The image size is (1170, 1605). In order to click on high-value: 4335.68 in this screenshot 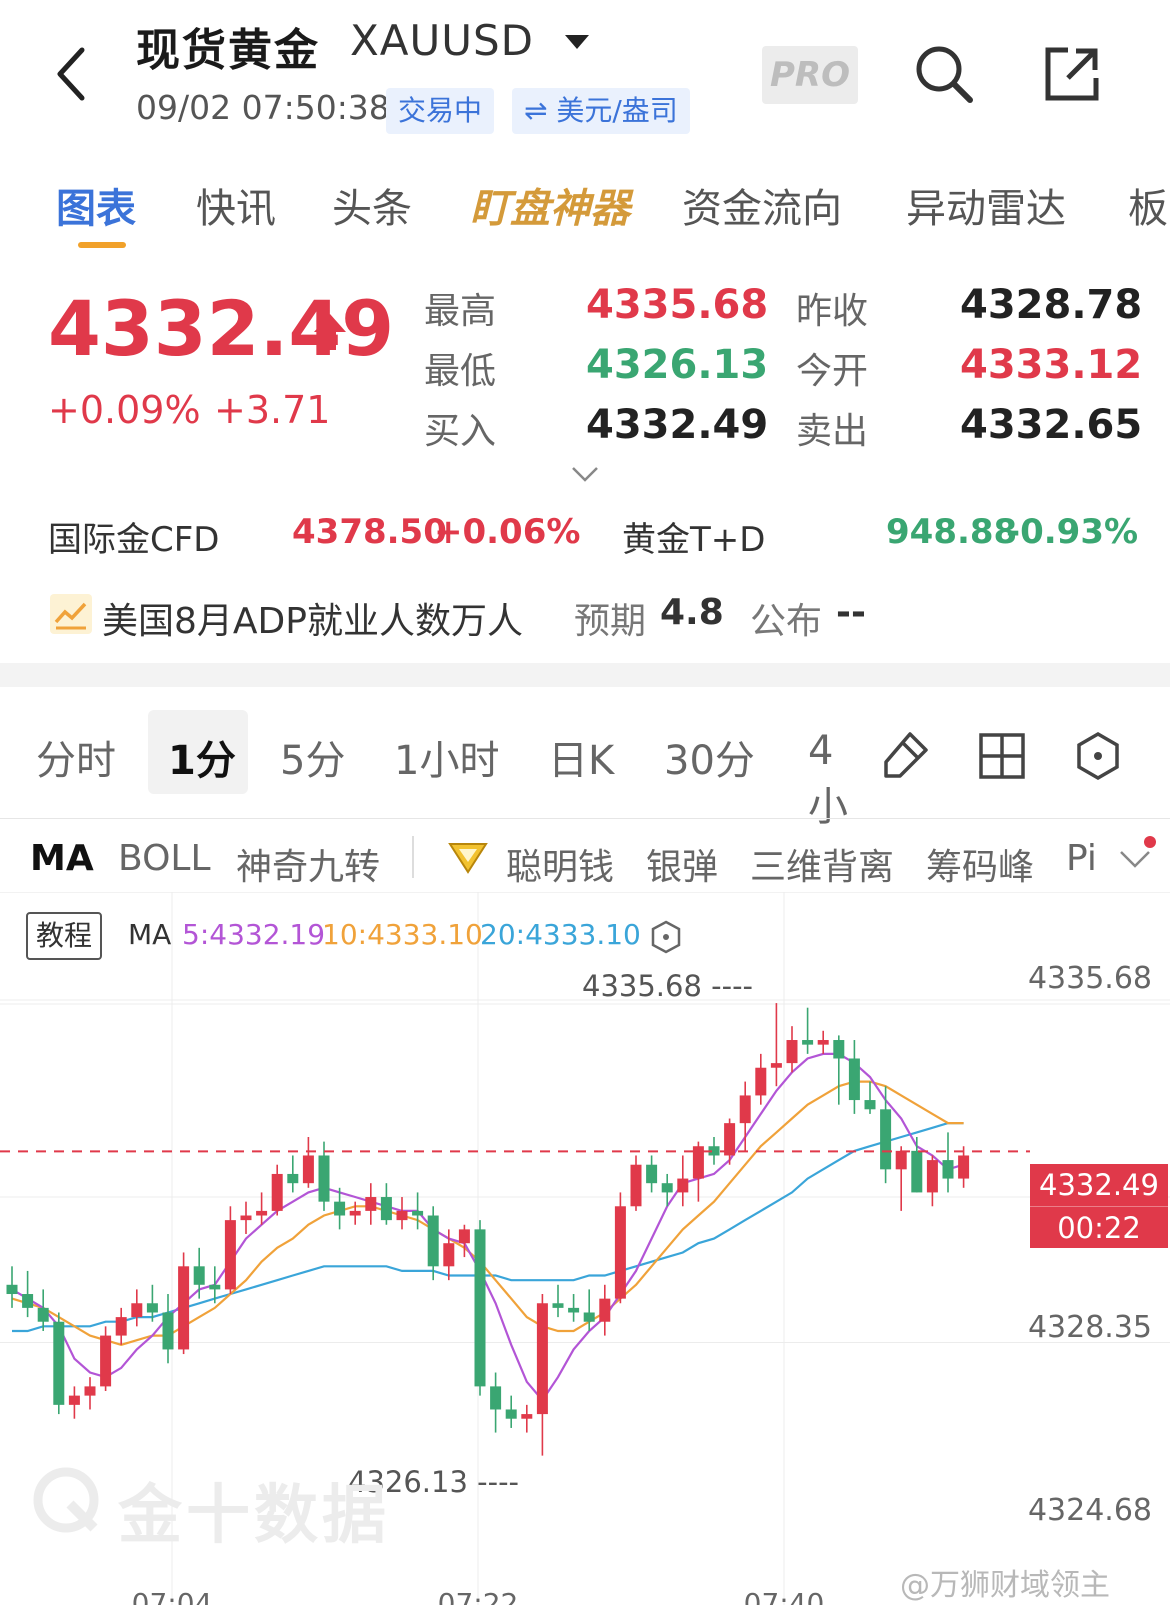, I will do `click(677, 305)`.